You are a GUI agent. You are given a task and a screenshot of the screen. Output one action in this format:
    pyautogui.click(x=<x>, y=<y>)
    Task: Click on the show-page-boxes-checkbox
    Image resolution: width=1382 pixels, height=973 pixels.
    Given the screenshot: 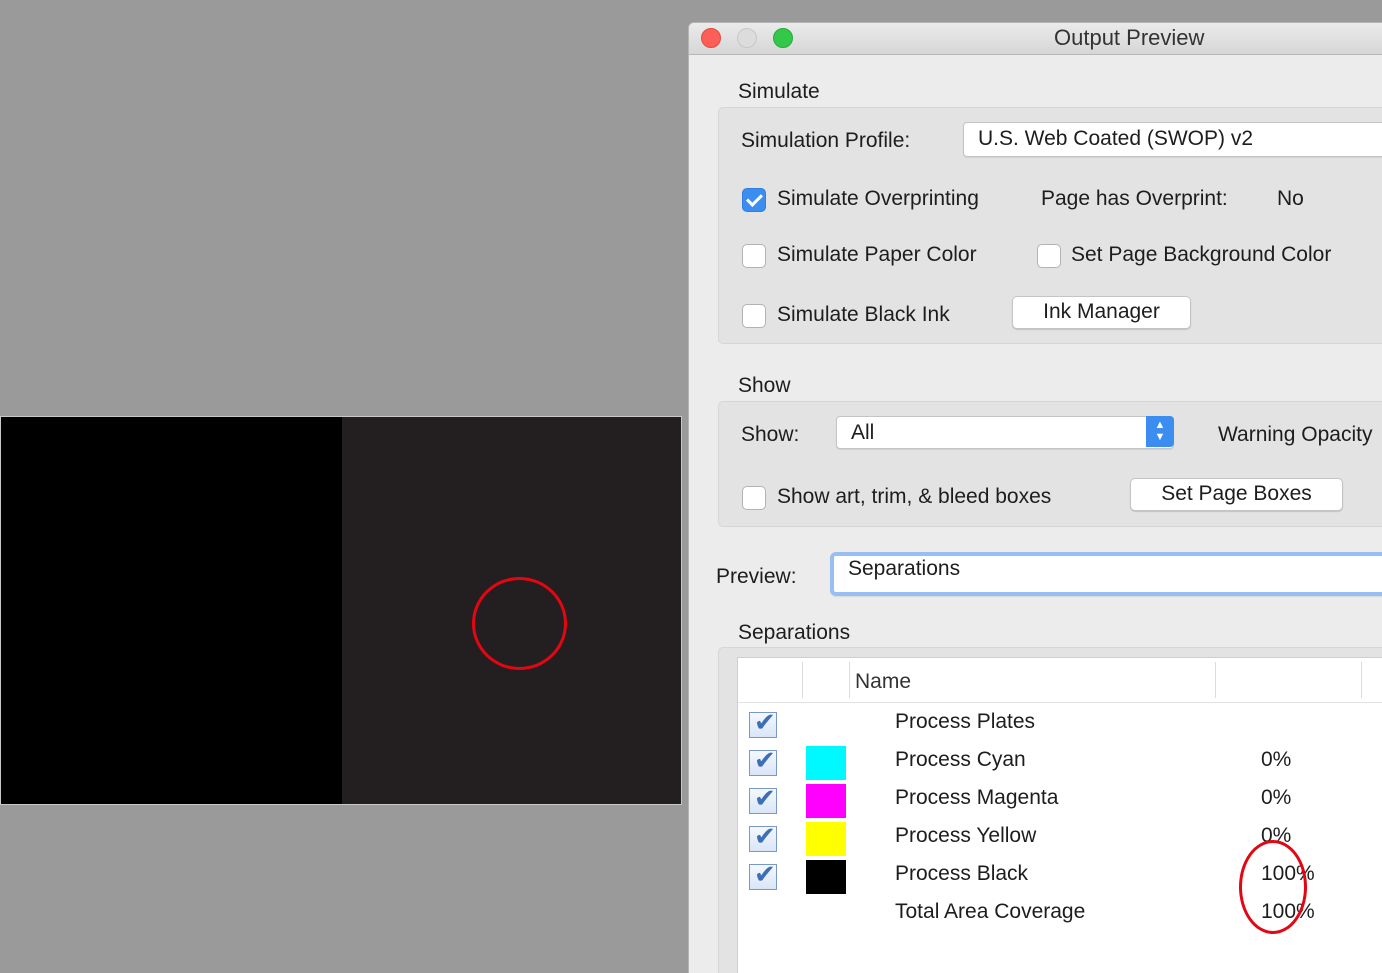 What is the action you would take?
    pyautogui.click(x=754, y=498)
    